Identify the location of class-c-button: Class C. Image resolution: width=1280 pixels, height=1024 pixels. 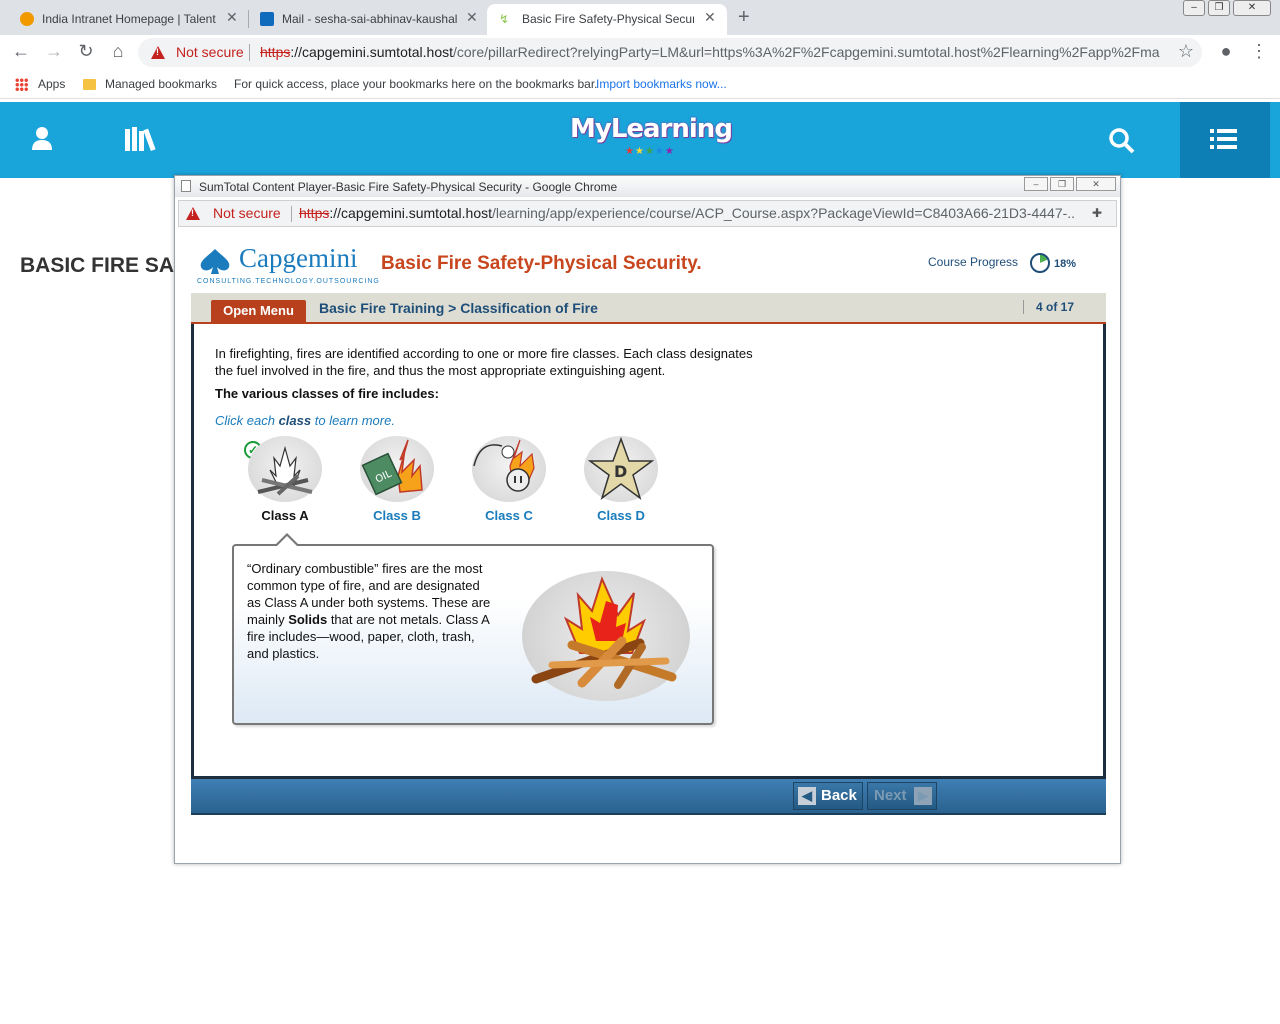
(509, 479).